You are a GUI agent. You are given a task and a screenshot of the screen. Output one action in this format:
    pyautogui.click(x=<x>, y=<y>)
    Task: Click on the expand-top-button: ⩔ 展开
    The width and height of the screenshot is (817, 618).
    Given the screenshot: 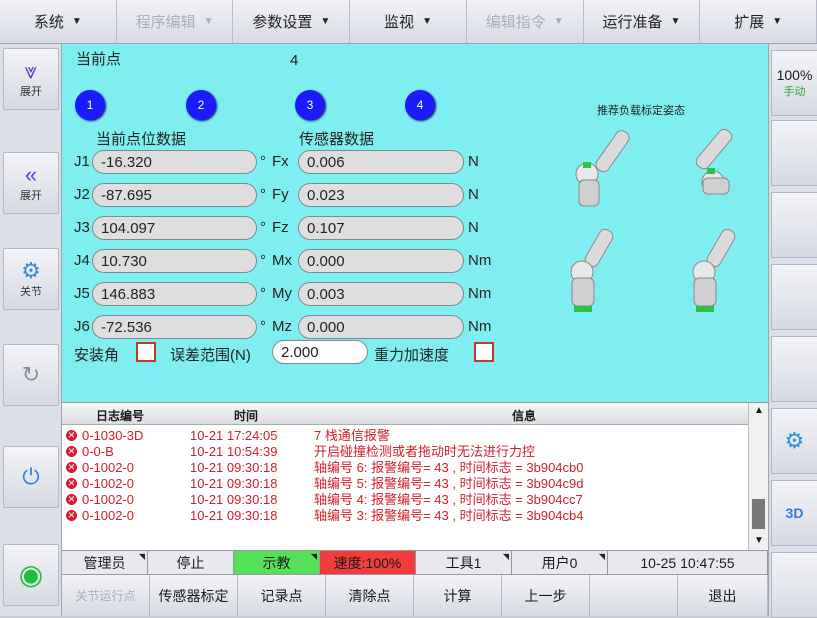 What is the action you would take?
    pyautogui.click(x=31, y=79)
    